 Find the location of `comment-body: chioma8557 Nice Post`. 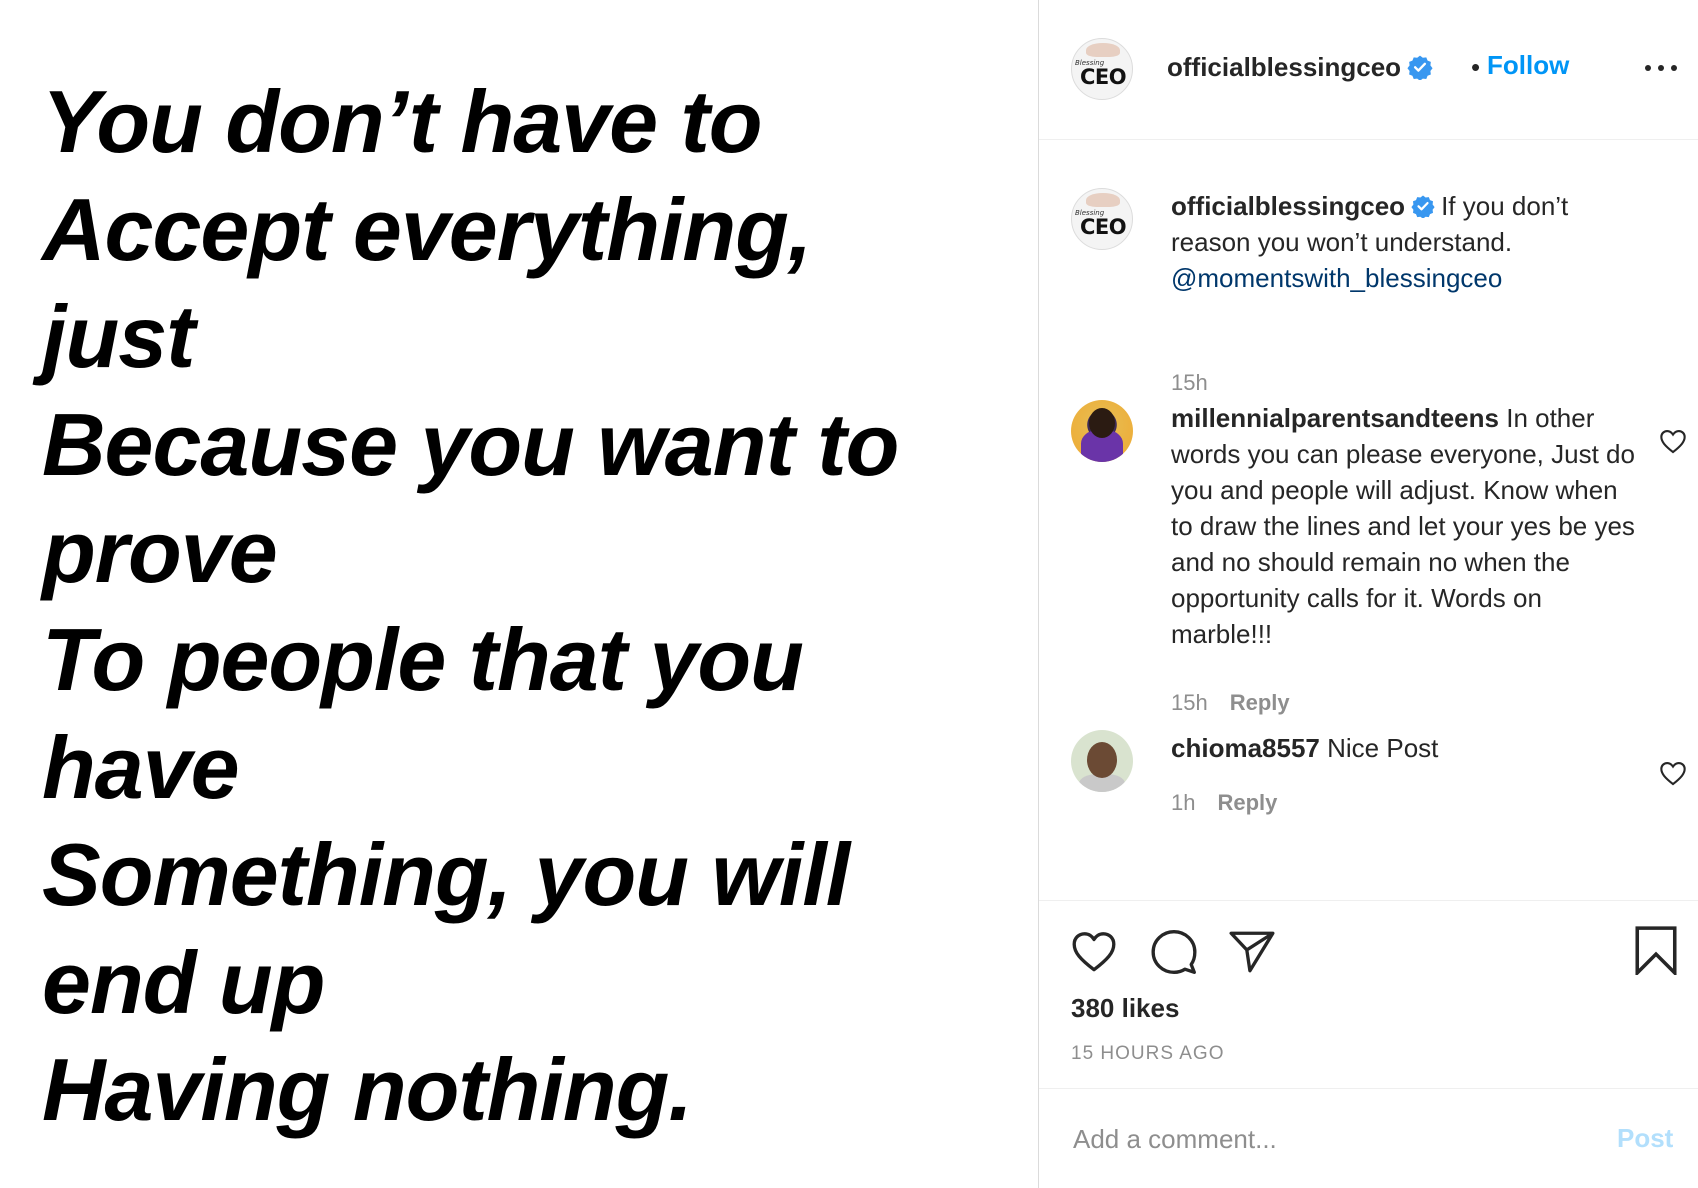

comment-body: chioma8557 Nice Post is located at coordinates (1406, 748).